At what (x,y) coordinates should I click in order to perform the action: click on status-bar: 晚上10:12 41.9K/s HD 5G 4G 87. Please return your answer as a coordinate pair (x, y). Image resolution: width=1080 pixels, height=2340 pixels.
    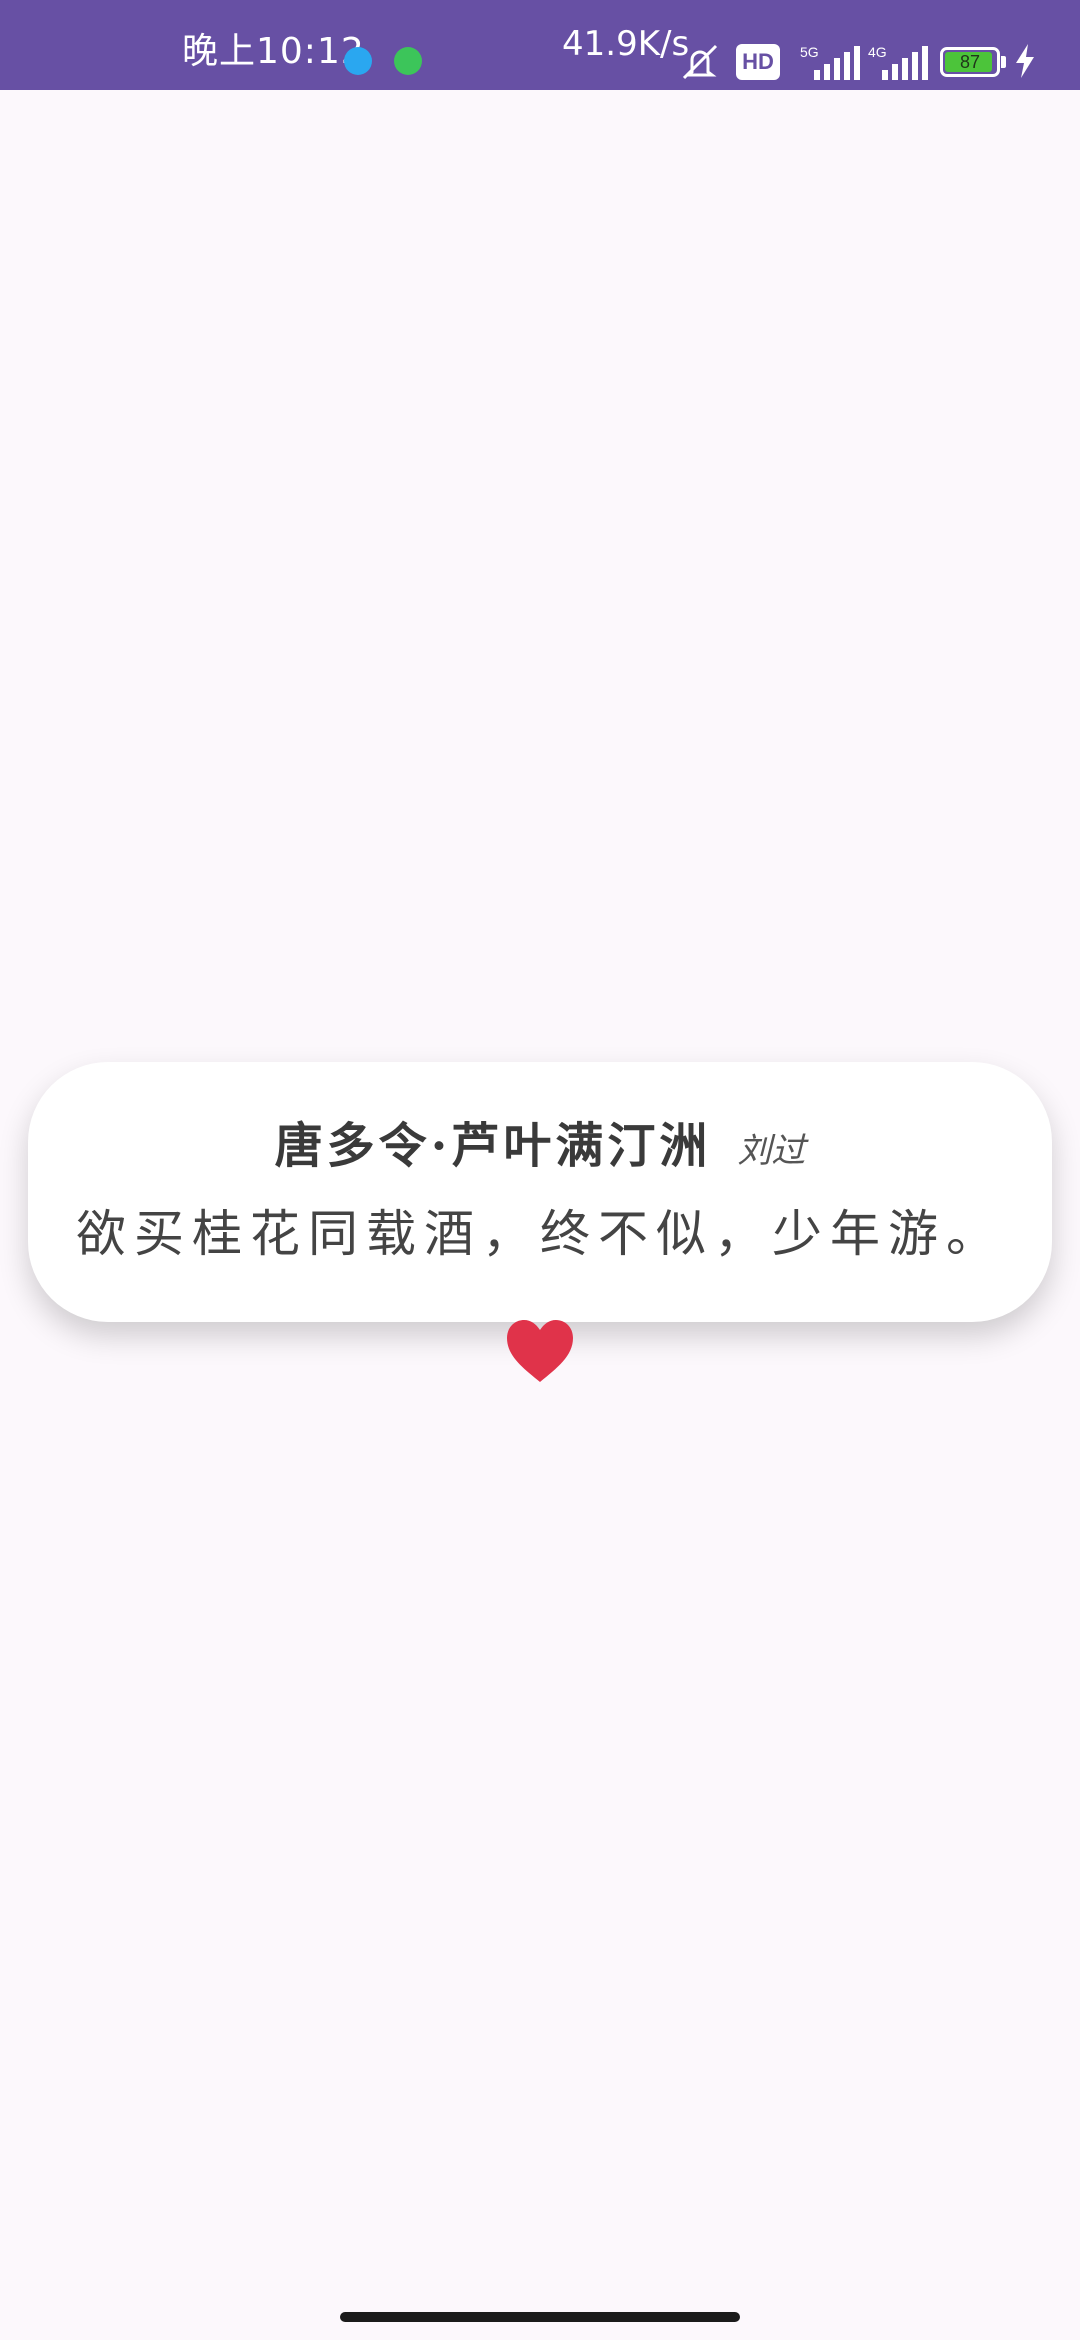
    Looking at the image, I should click on (540, 45).